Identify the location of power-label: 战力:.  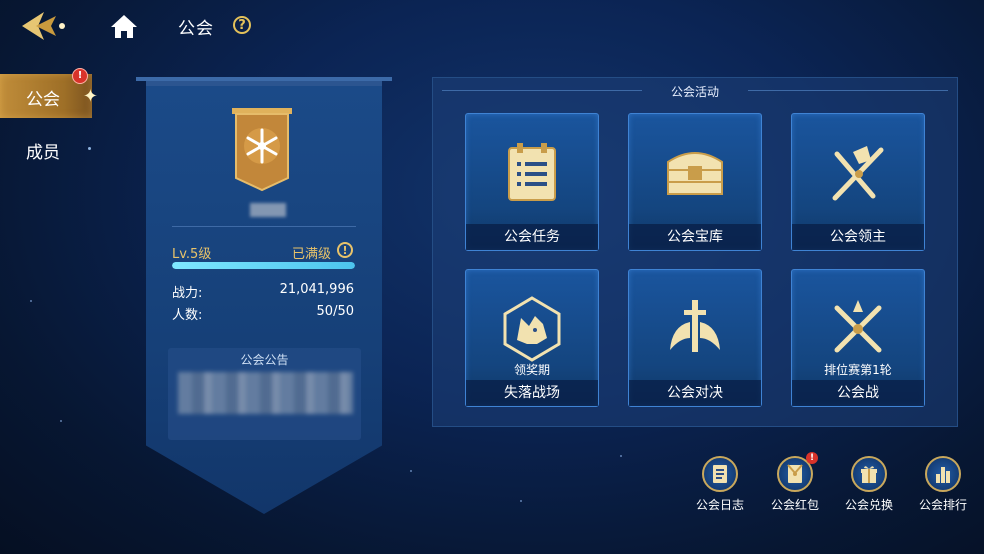
(187, 293).